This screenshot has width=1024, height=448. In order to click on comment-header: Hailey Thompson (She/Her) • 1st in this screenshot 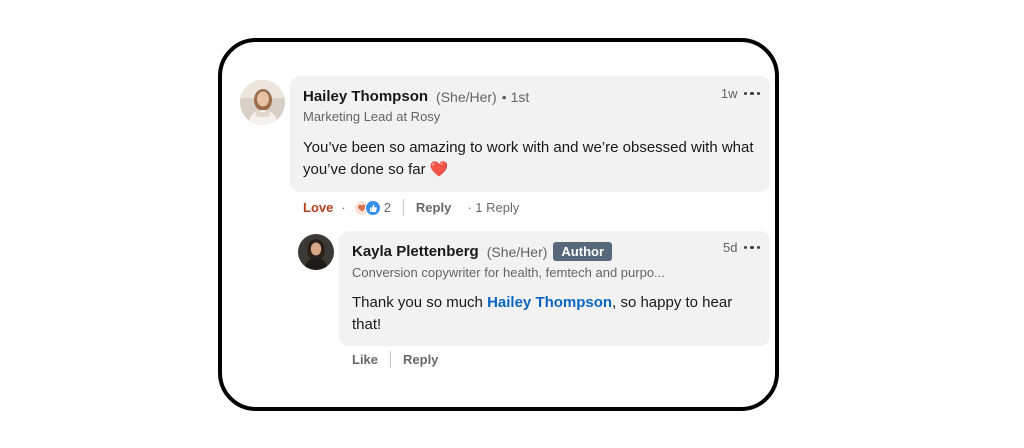, I will do `click(529, 96)`.